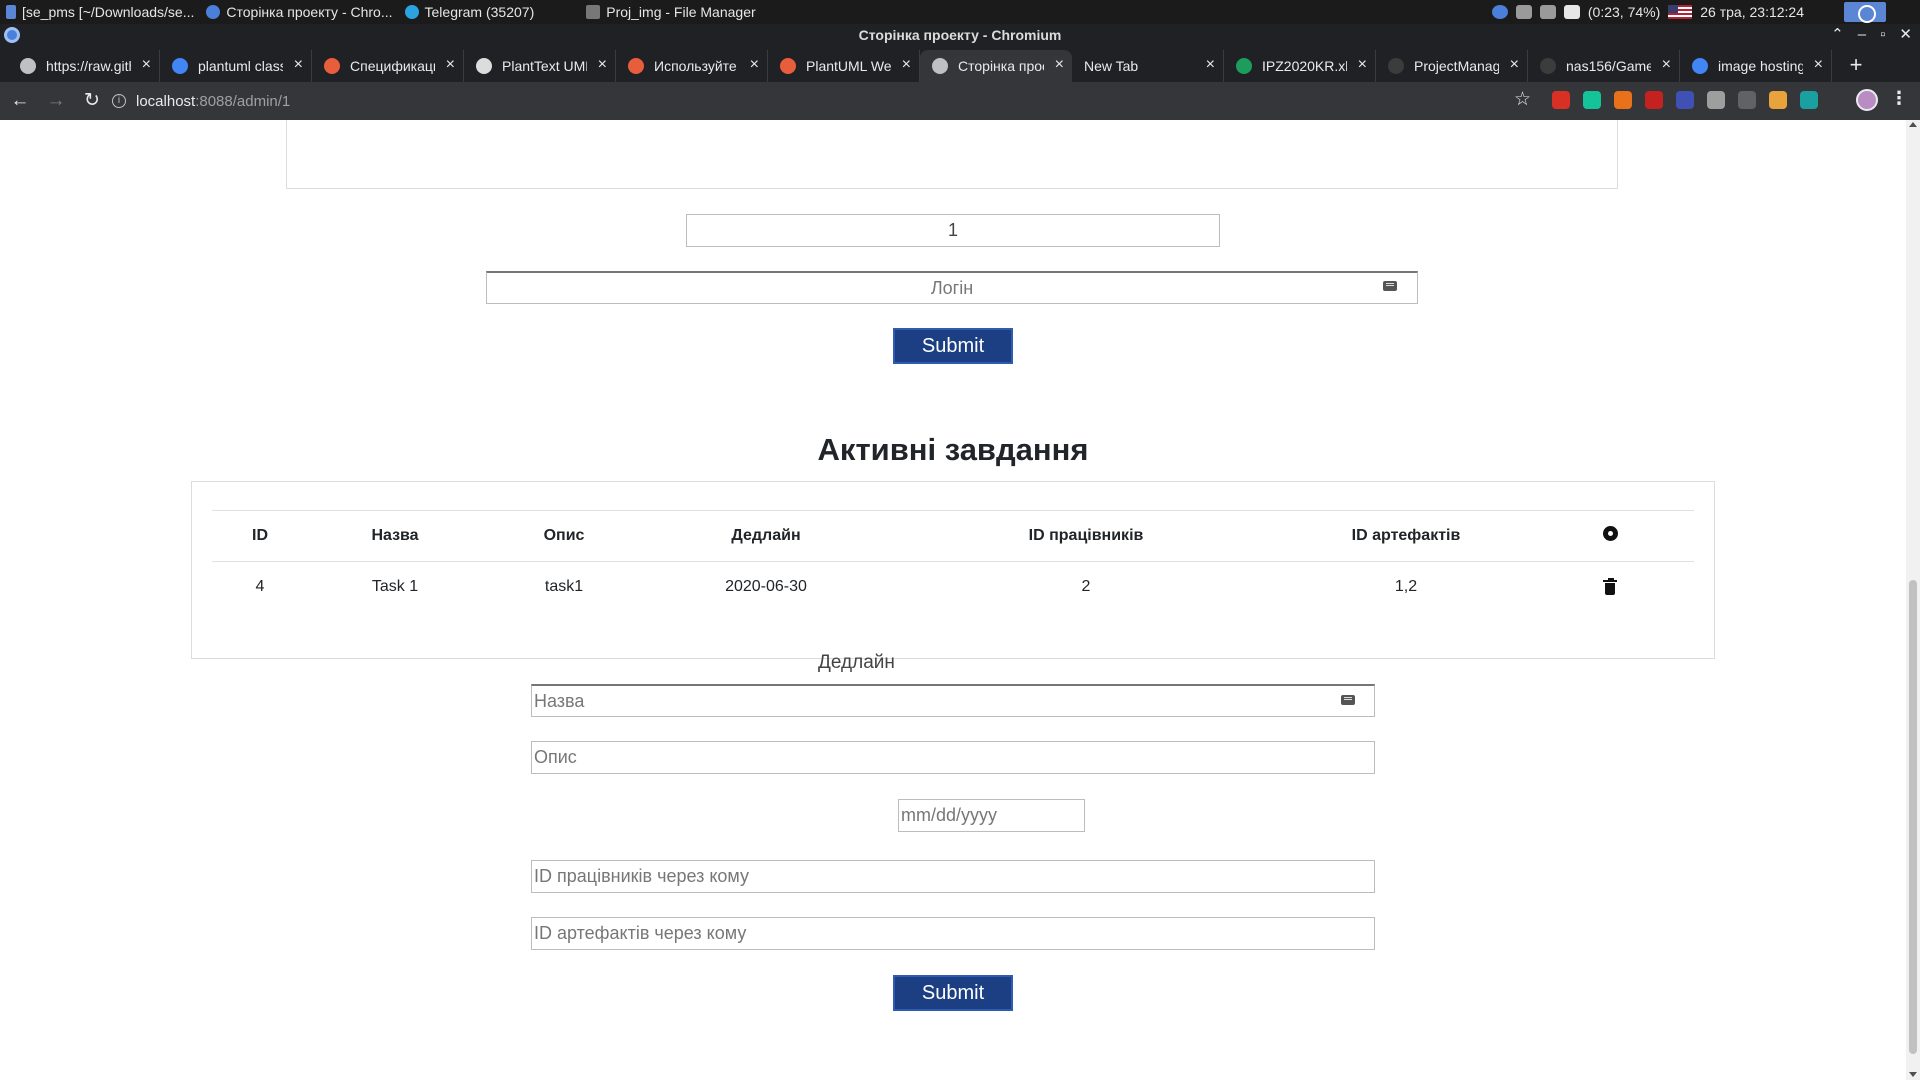 Image resolution: width=1920 pixels, height=1080 pixels. Describe the element at coordinates (1867, 100) in the screenshot. I see `profile-avatar` at that location.